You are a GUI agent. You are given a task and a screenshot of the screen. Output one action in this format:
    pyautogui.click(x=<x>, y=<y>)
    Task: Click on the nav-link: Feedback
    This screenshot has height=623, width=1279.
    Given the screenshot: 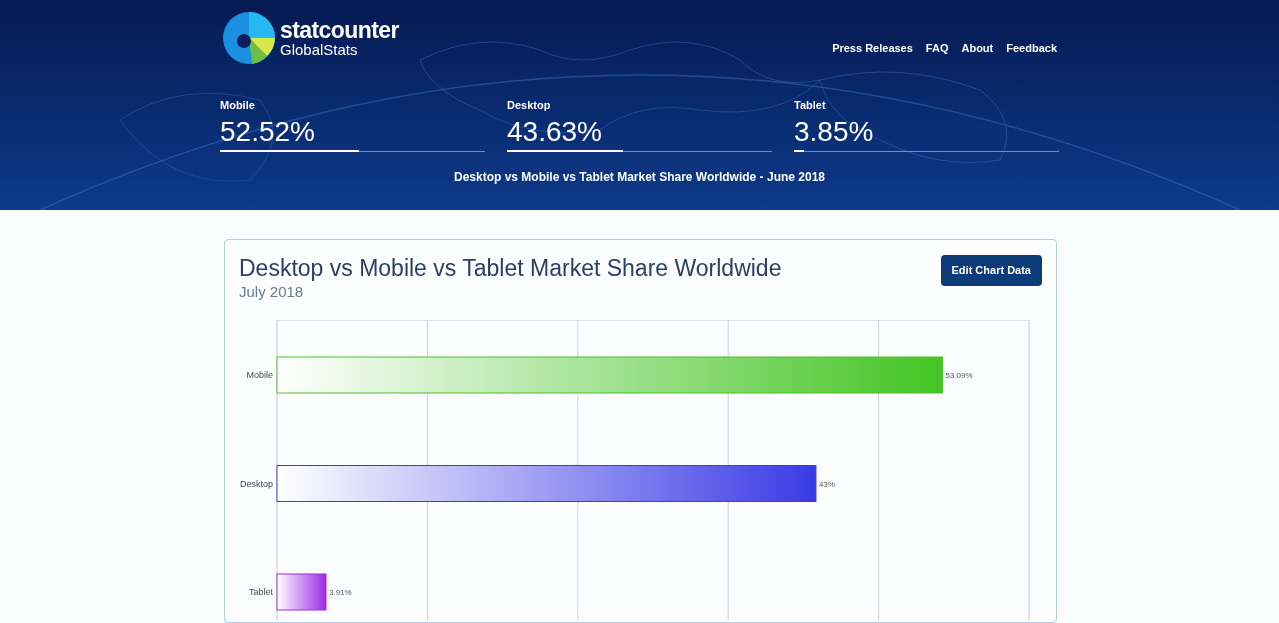 What is the action you would take?
    pyautogui.click(x=1031, y=48)
    